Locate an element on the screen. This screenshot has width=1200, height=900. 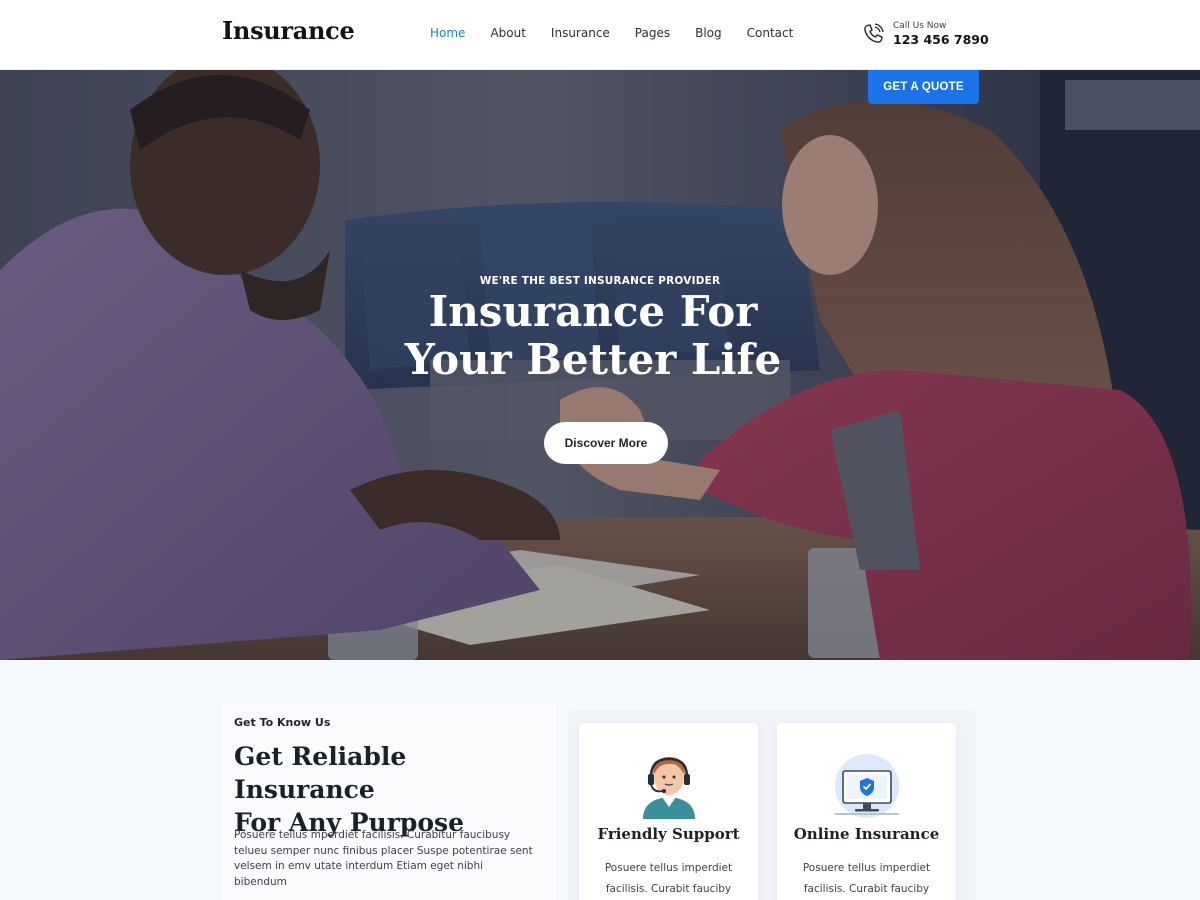
hero-title-line-2: Your Better Life is located at coordinates (593, 359).